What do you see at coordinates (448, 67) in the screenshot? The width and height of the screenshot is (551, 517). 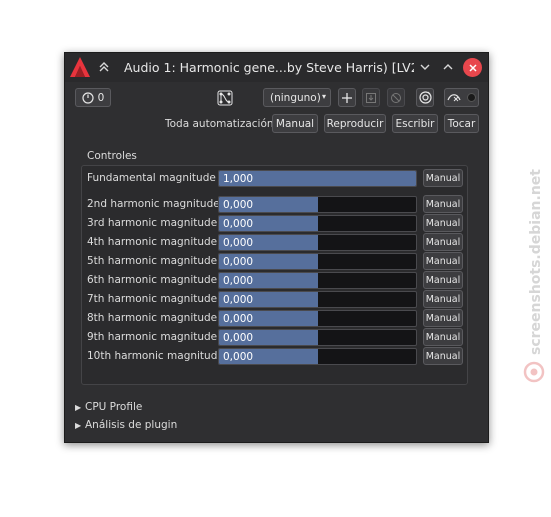 I see `chevron-up-icon` at bounding box center [448, 67].